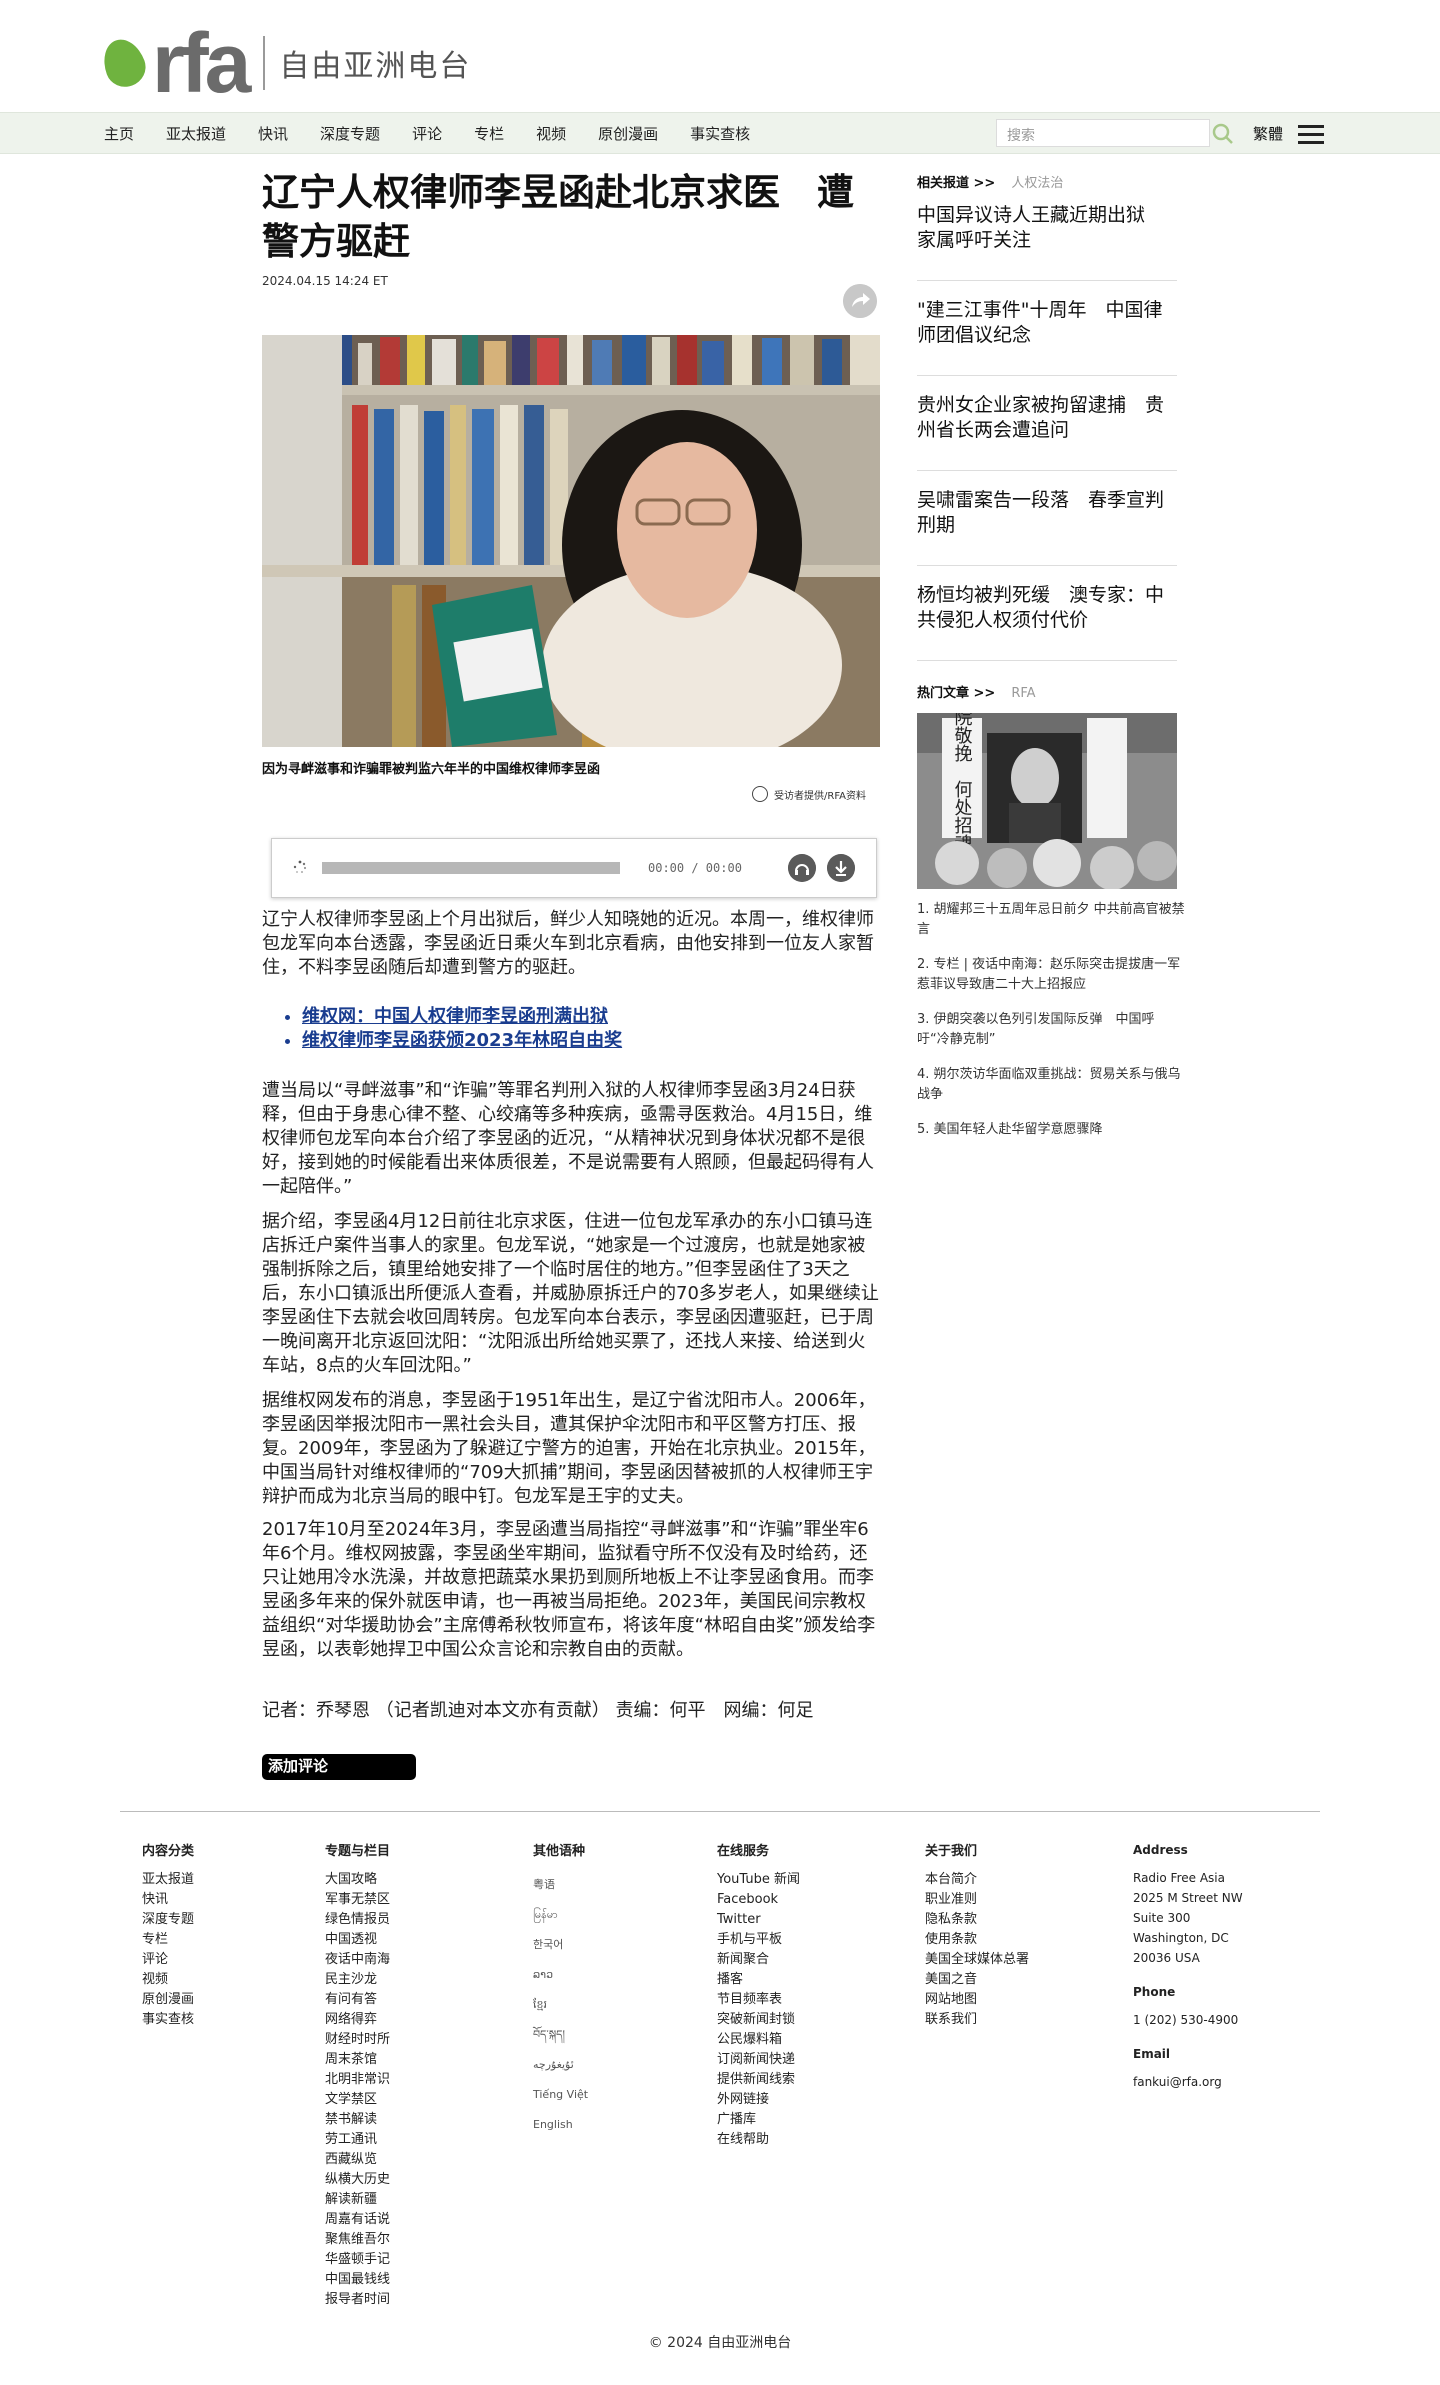  I want to click on nav-item: 亚太报道, so click(196, 133).